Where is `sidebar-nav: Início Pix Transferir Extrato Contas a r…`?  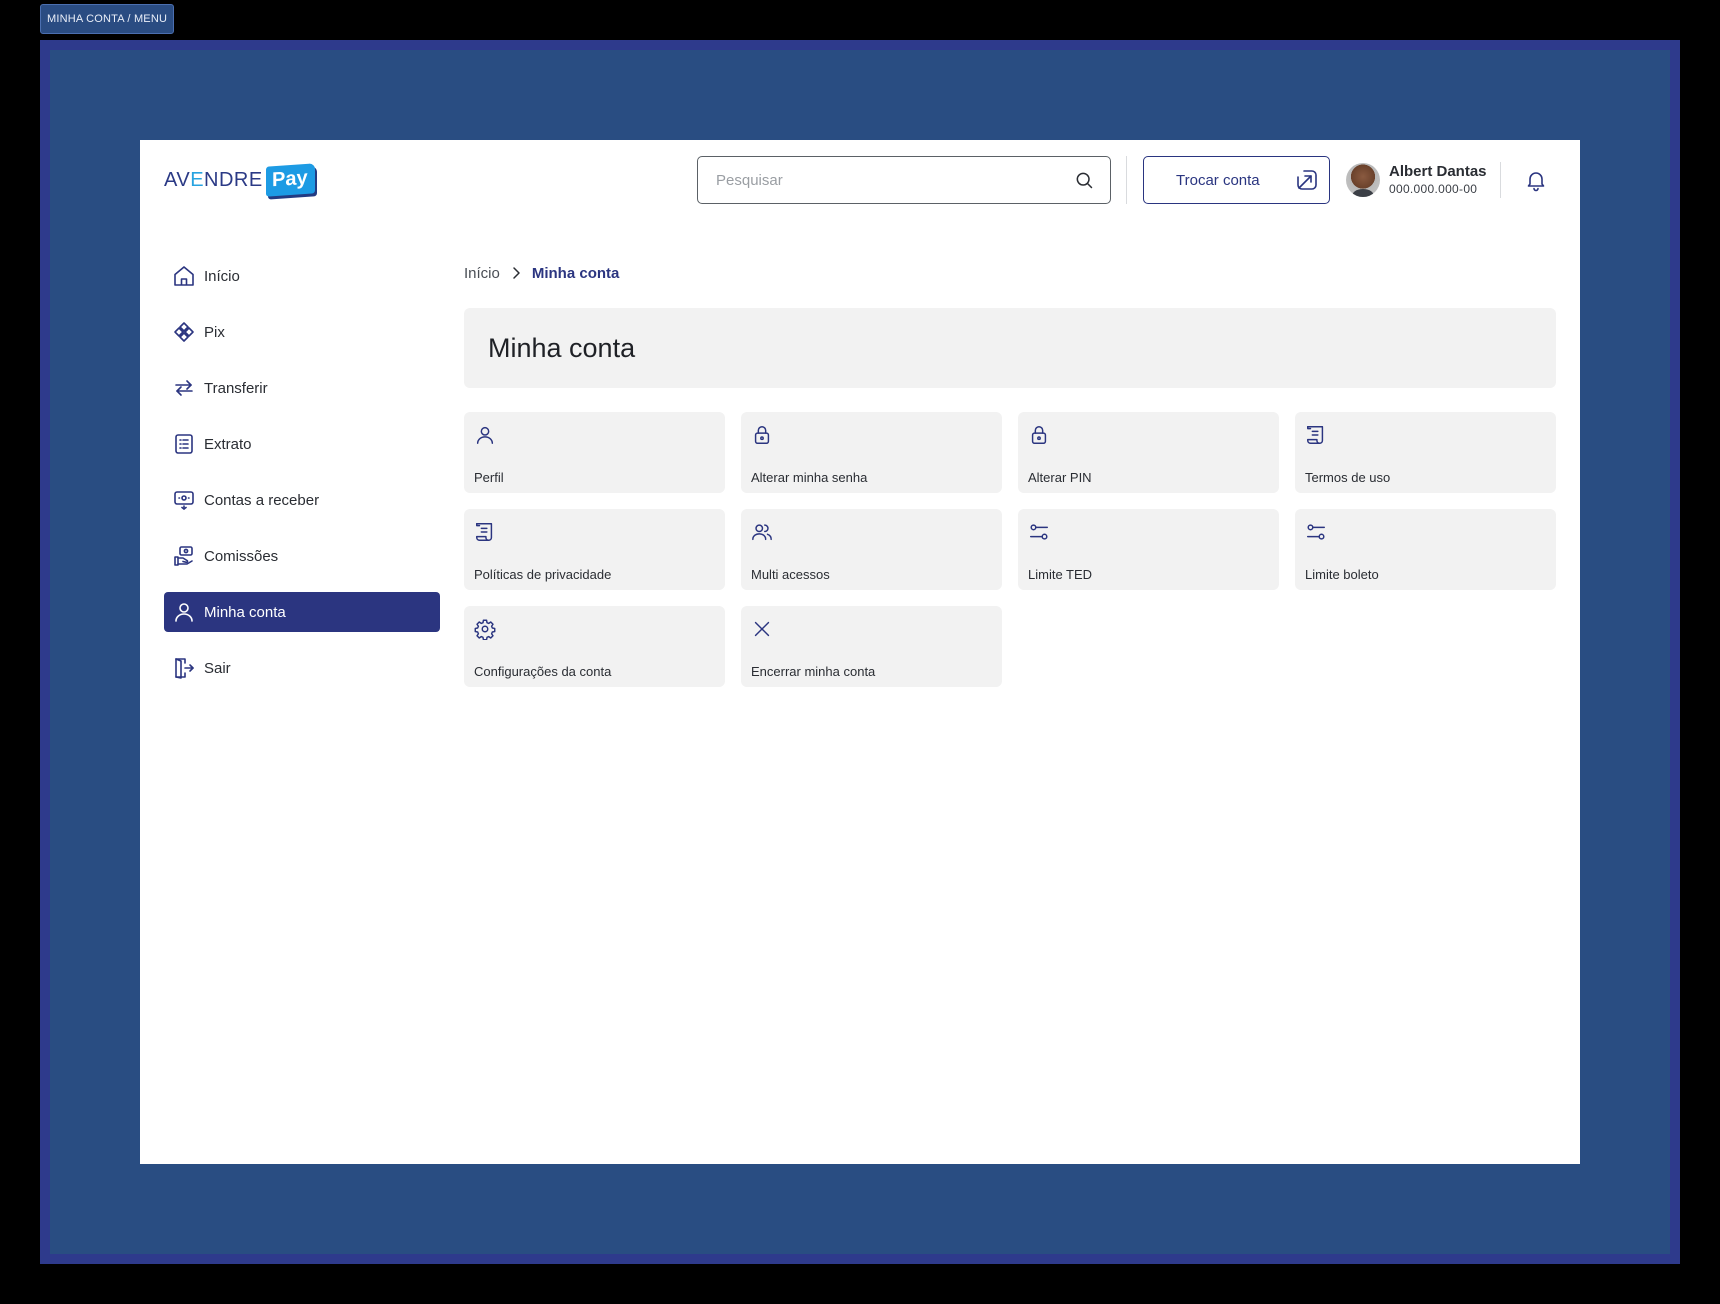 sidebar-nav: Início Pix Transferir Extrato Contas a r… is located at coordinates (302, 480).